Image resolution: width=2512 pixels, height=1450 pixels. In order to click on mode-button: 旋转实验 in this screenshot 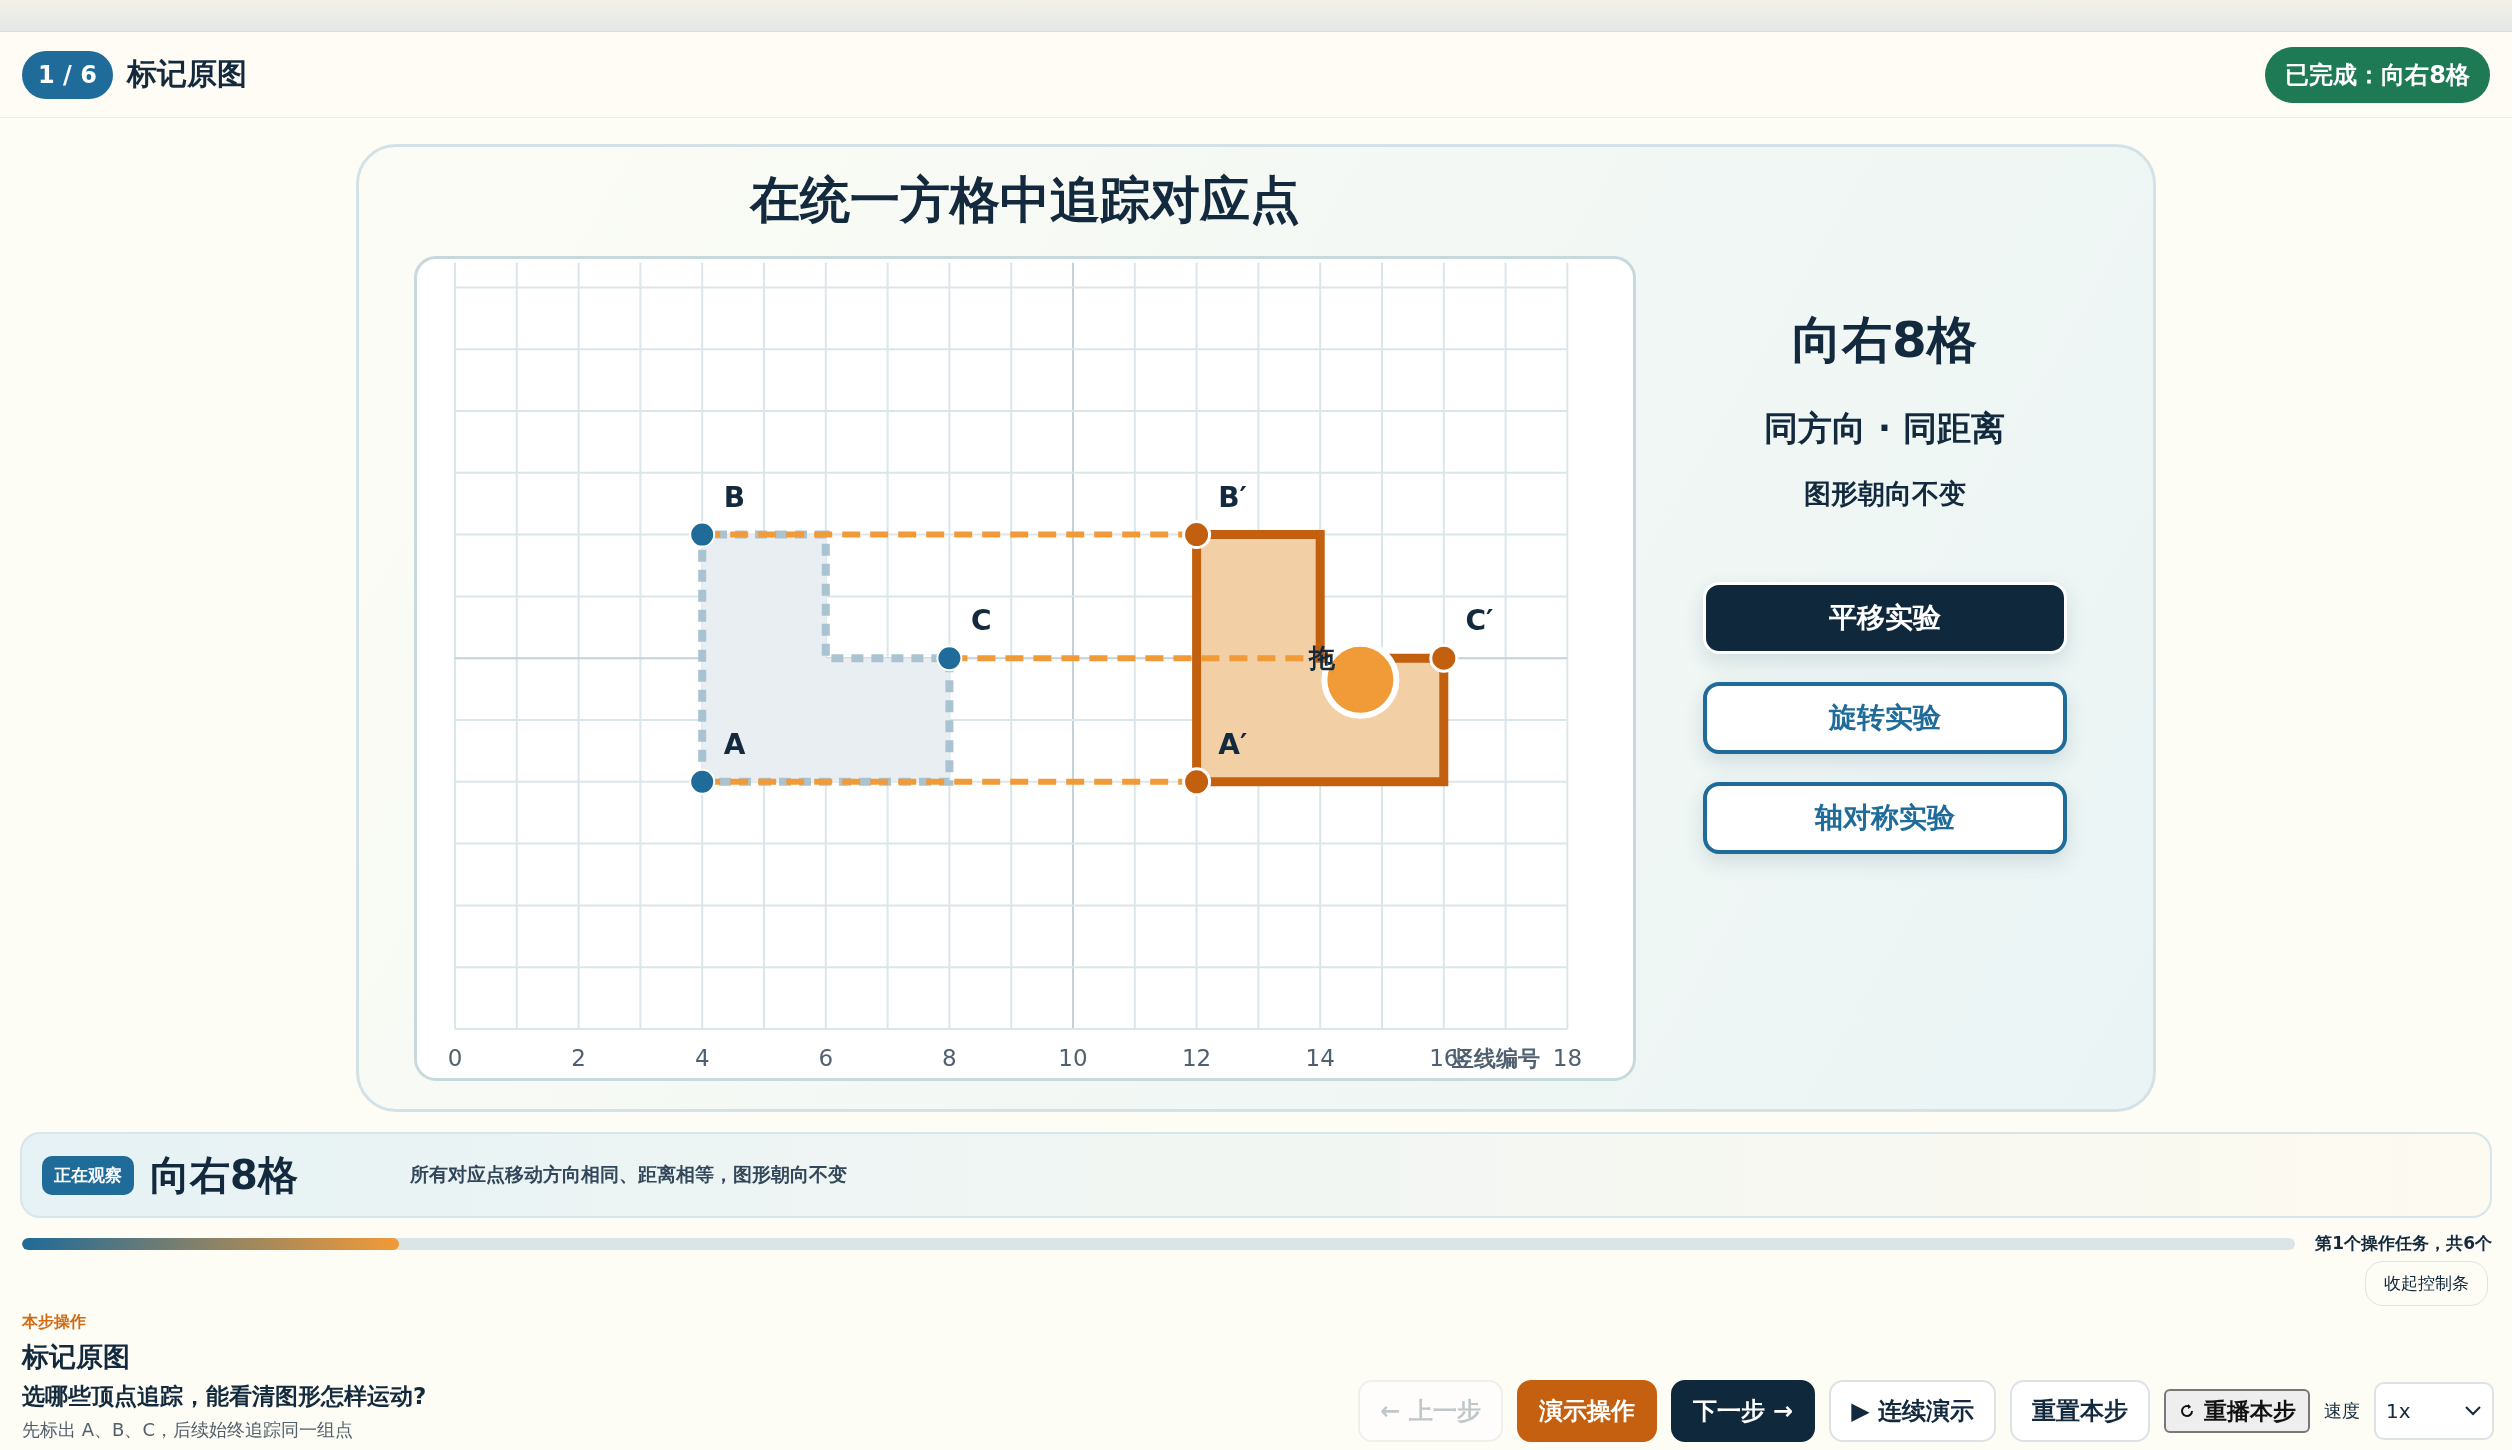, I will do `click(1884, 718)`.